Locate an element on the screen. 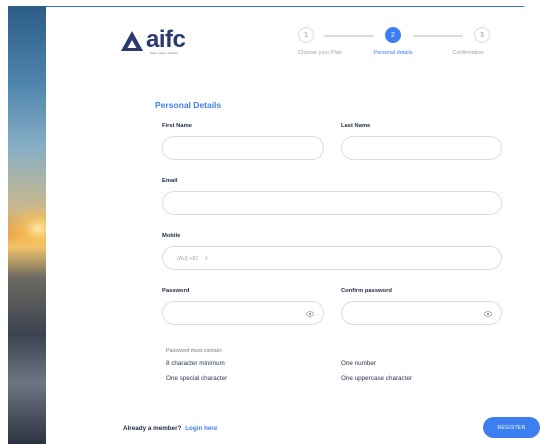  password-rule: One uppercase character is located at coordinates (377, 378).